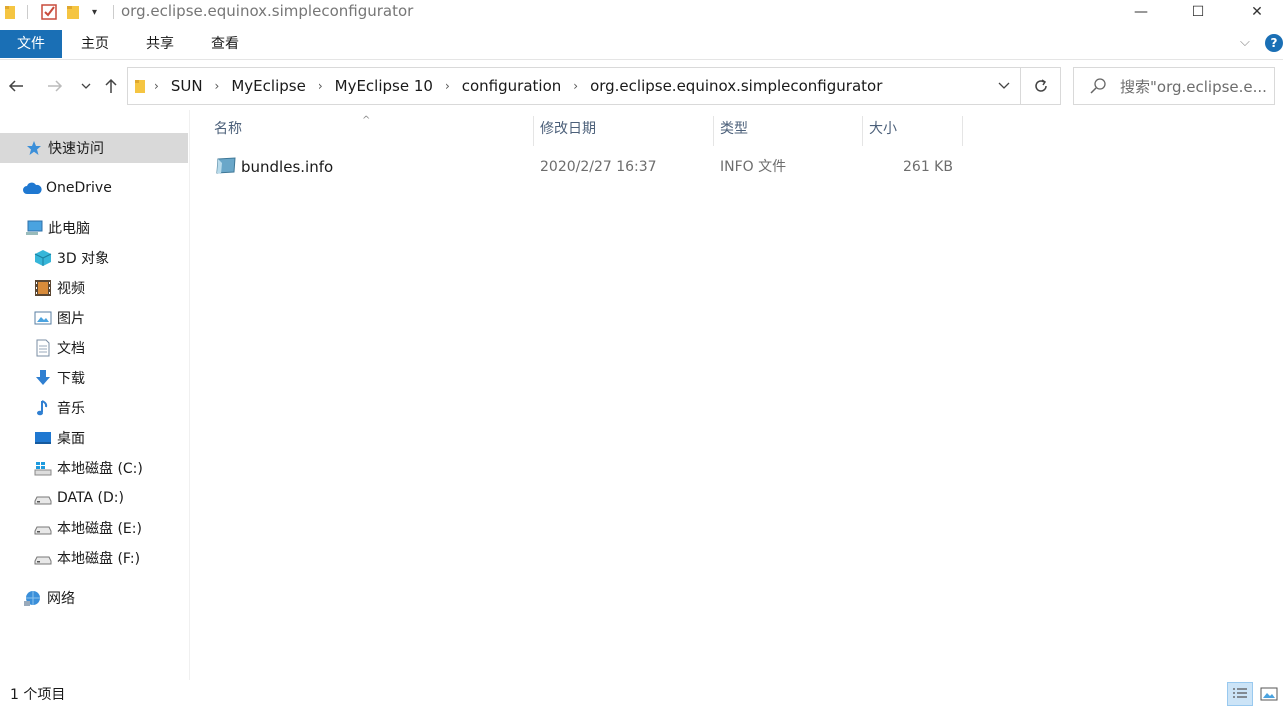  I want to click on sidebar-item-quick-access: 快速访问, so click(94, 148).